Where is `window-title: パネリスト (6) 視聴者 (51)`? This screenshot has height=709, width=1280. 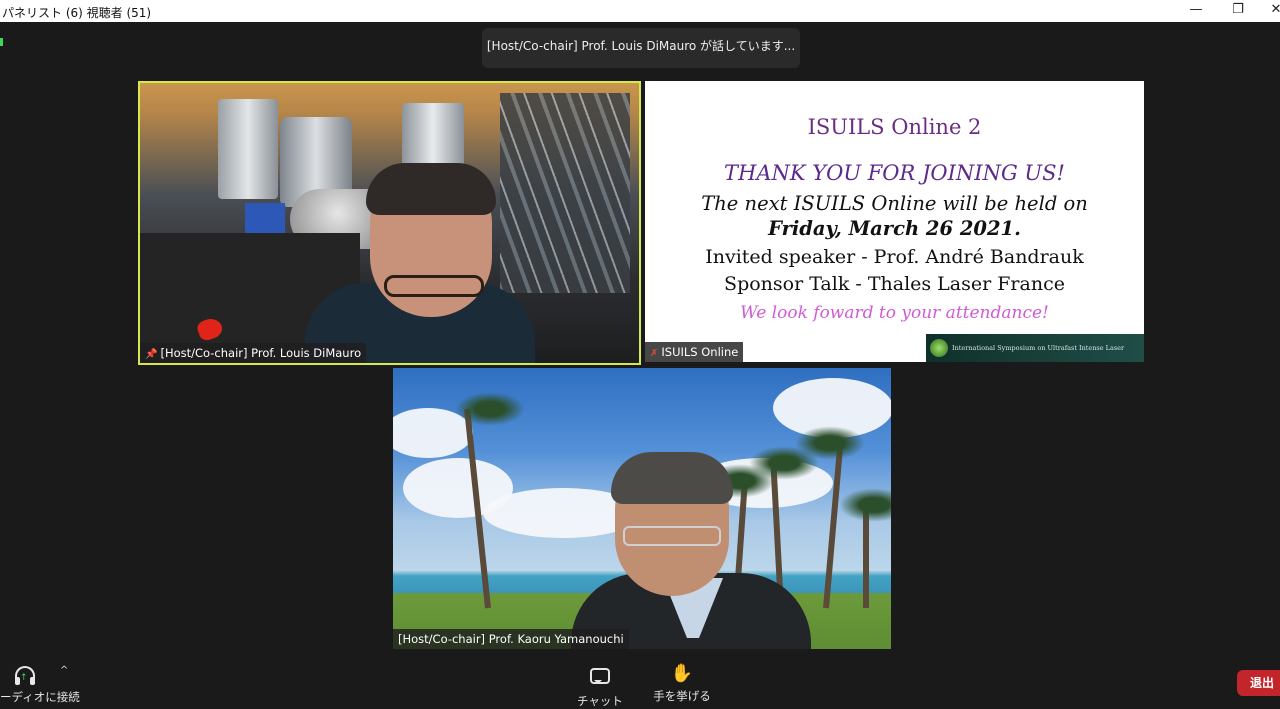
window-title: パネリスト (6) 視聴者 (51) is located at coordinates (77, 13).